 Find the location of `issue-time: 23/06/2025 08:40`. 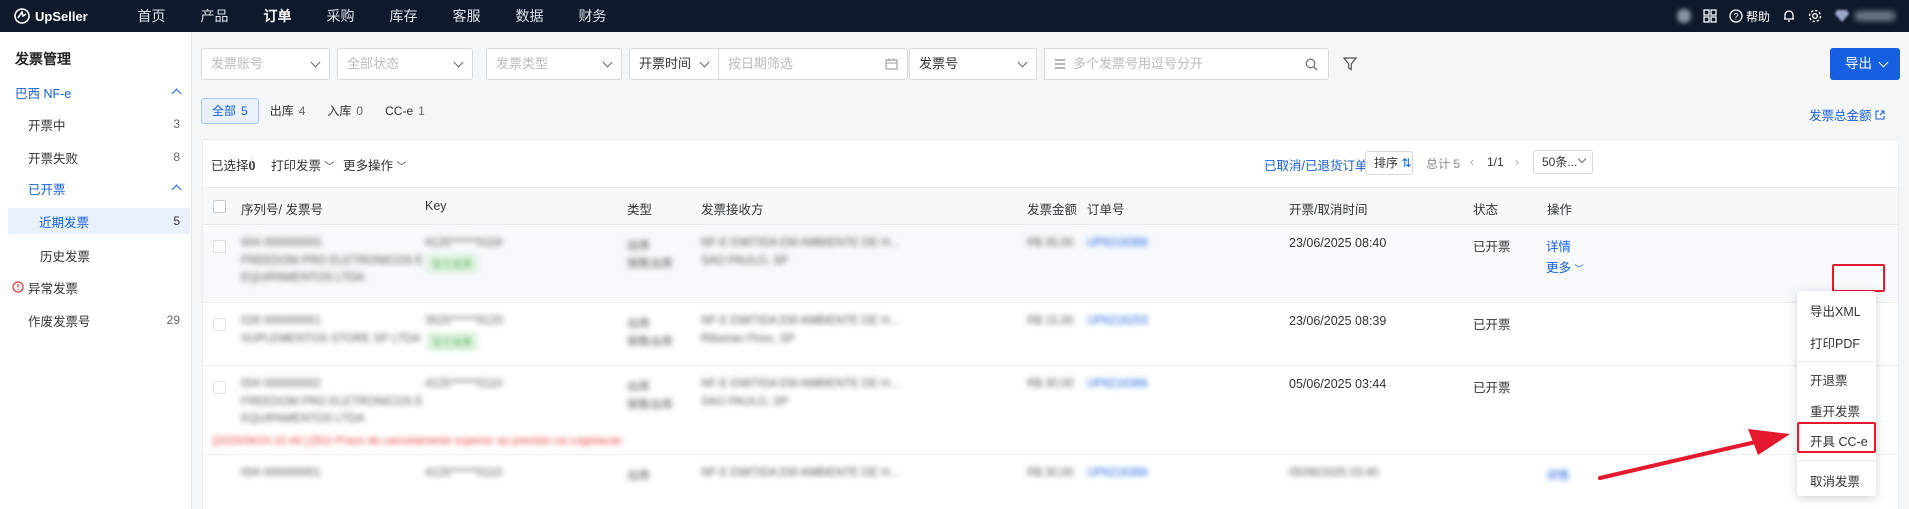

issue-time: 23/06/2025 08:40 is located at coordinates (1338, 243).